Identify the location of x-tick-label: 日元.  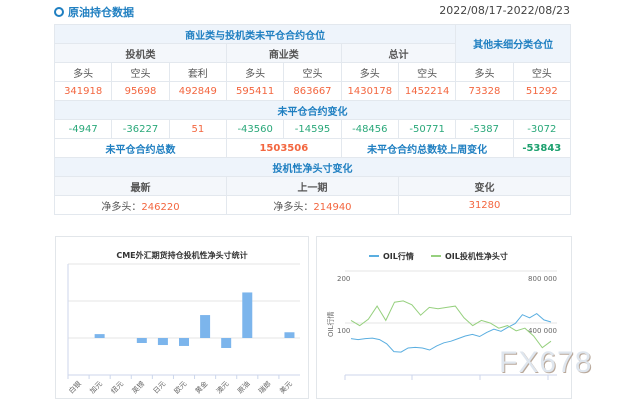
(160, 388).